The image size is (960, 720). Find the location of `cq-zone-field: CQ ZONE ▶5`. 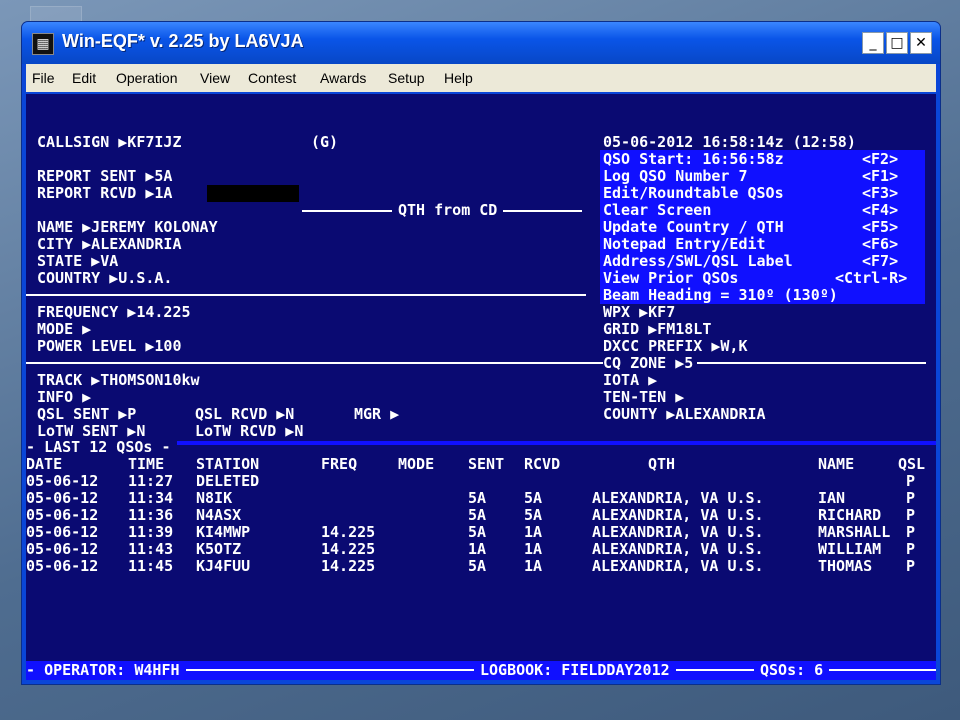

cq-zone-field: CQ ZONE ▶5 is located at coordinates (650, 363).